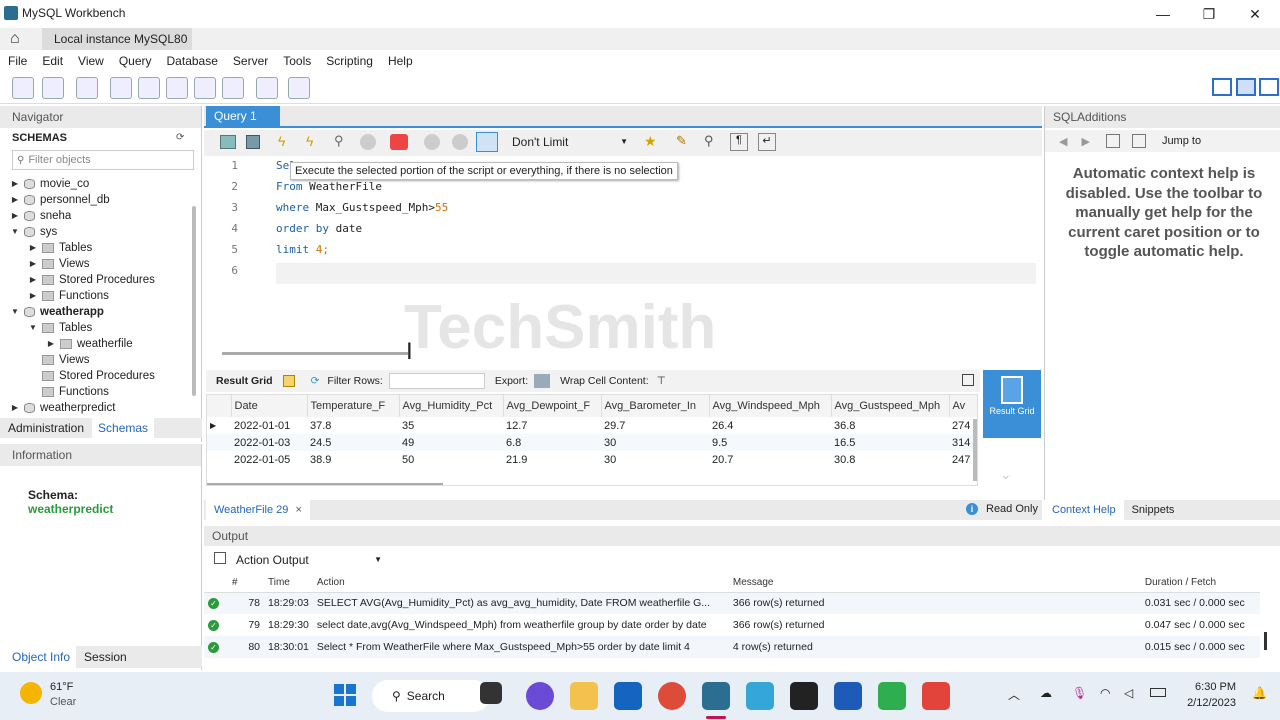  I want to click on invisible-chars-icon: ¶, so click(739, 142).